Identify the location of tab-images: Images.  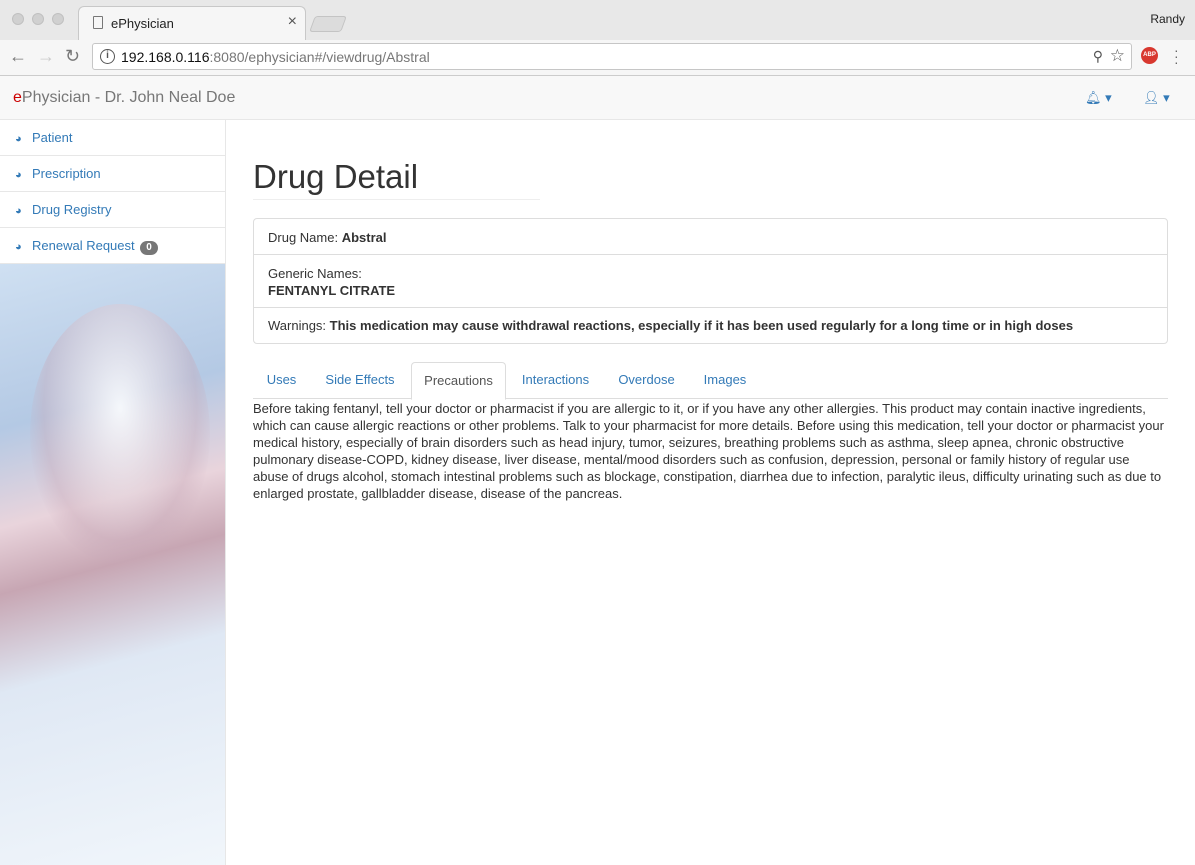
(725, 380).